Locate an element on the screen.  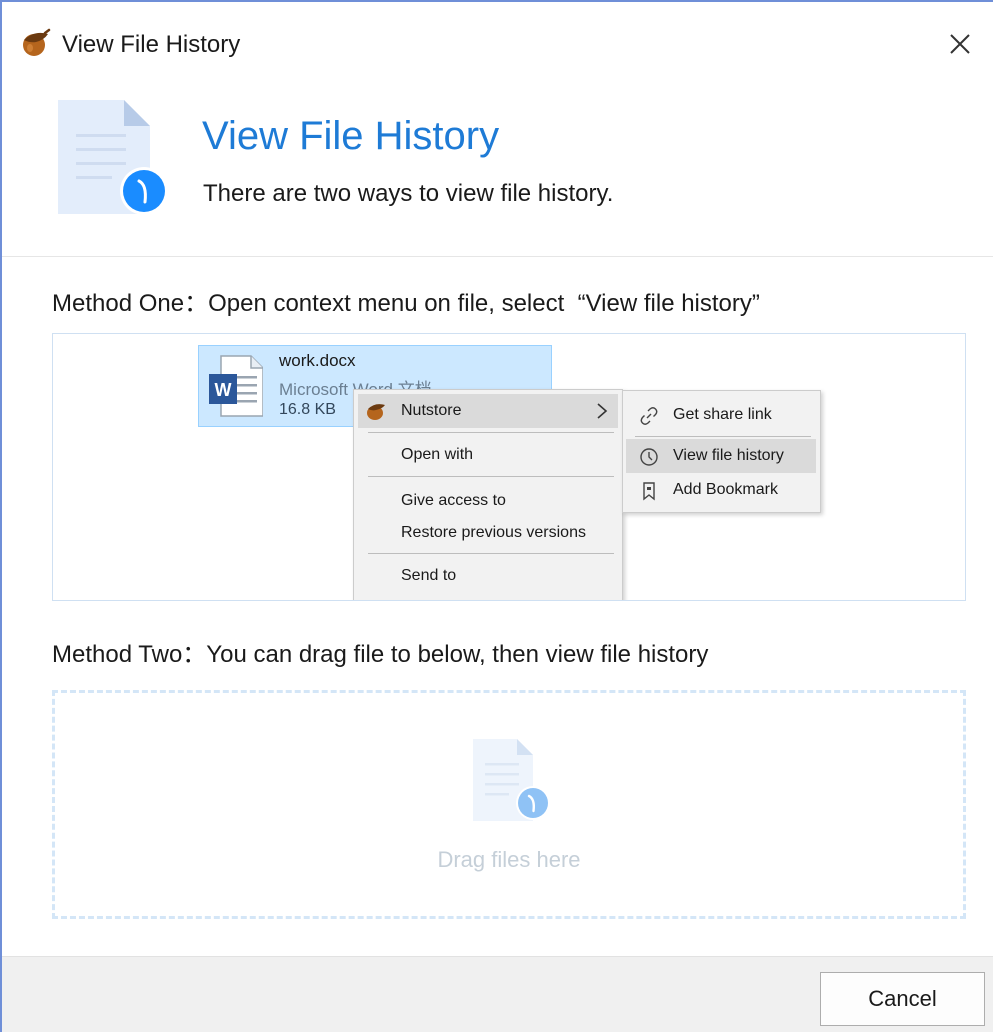
cancel-button: Cancel is located at coordinates (902, 999).